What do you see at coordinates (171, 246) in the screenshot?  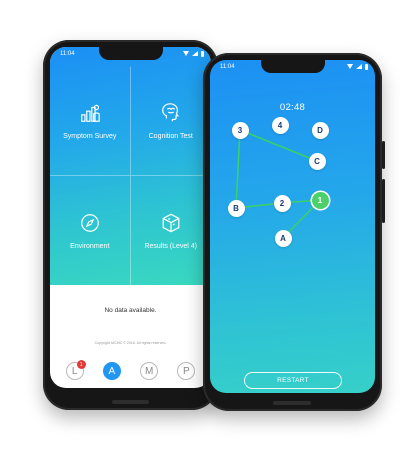 I see `tile-label: Results (Level 4)` at bounding box center [171, 246].